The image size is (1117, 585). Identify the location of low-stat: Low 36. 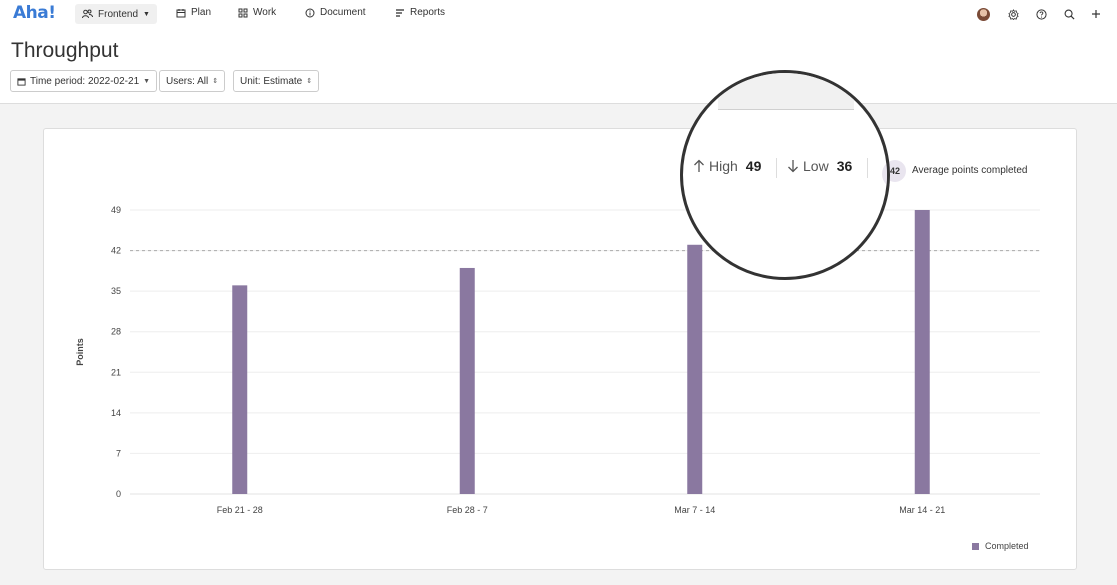
(819, 166).